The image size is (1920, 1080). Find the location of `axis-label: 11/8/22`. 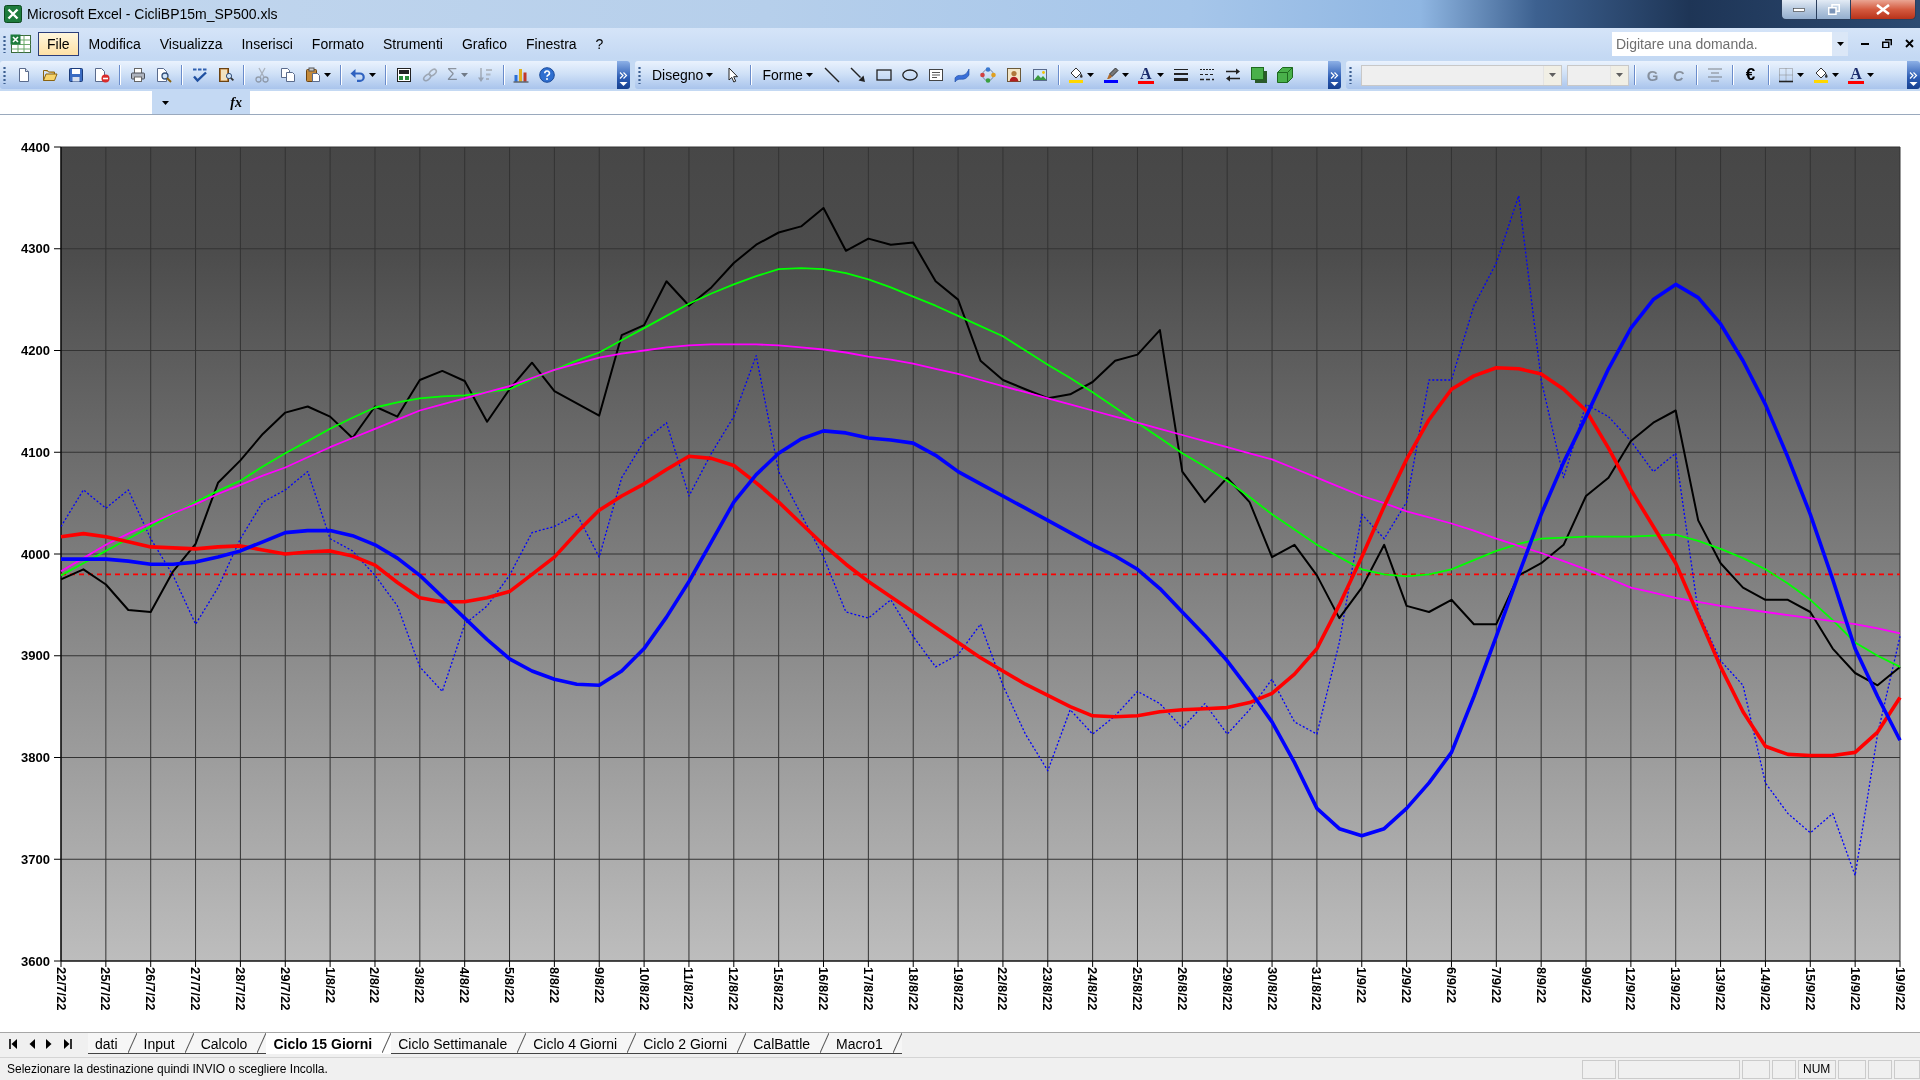

axis-label: 11/8/22 is located at coordinates (689, 988).